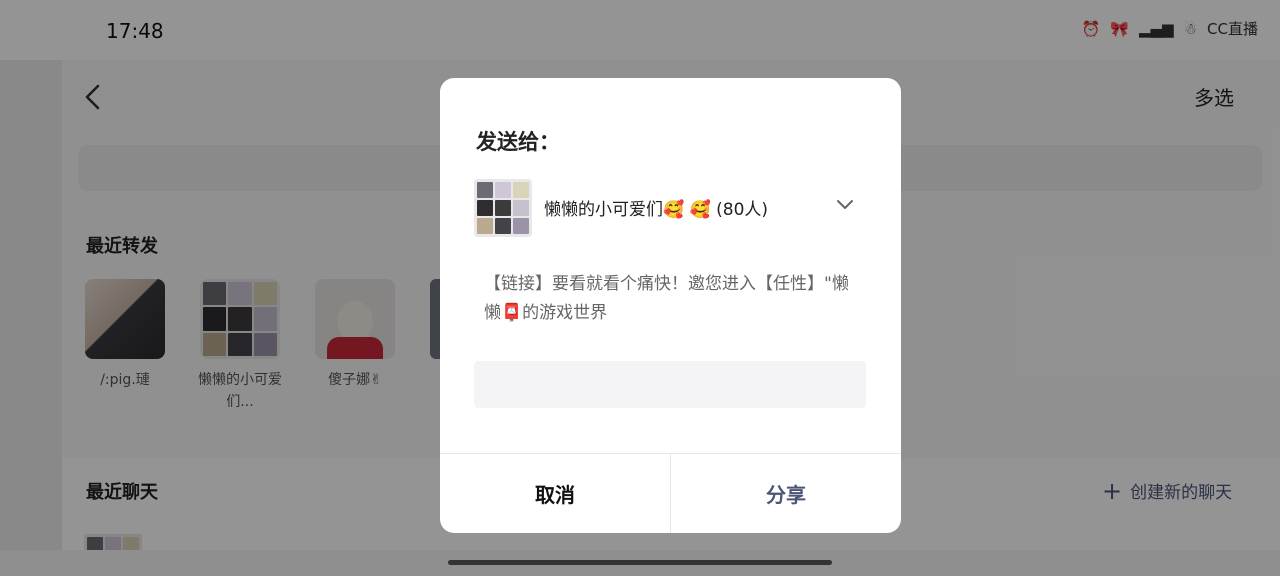 Image resolution: width=1280 pixels, height=576 pixels. What do you see at coordinates (518, 142) in the screenshot?
I see `dialog-title: 发送给：` at bounding box center [518, 142].